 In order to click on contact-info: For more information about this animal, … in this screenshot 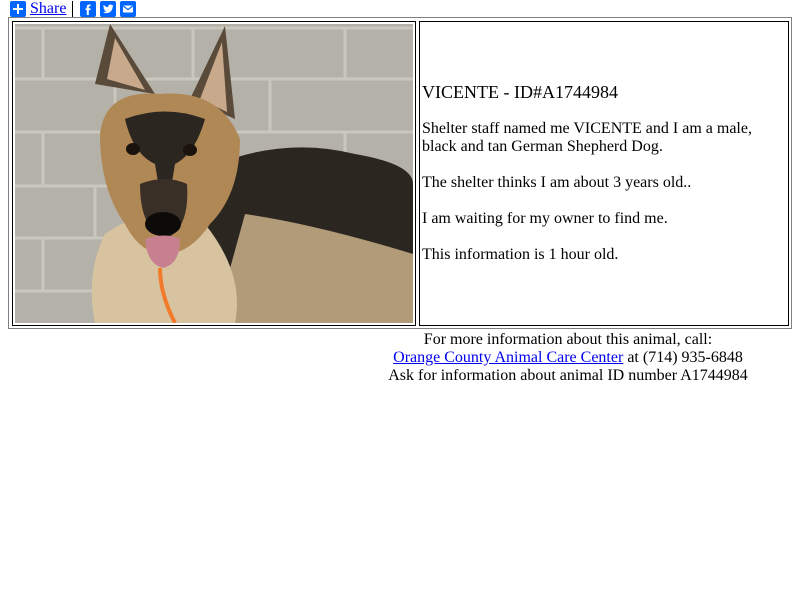, I will do `click(400, 358)`.